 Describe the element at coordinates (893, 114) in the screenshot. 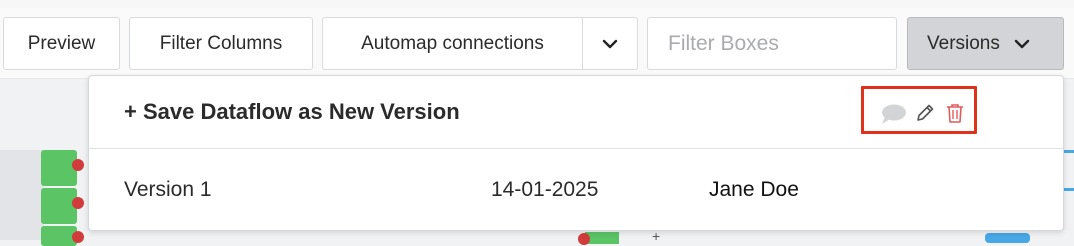

I see `comment-icon` at that location.